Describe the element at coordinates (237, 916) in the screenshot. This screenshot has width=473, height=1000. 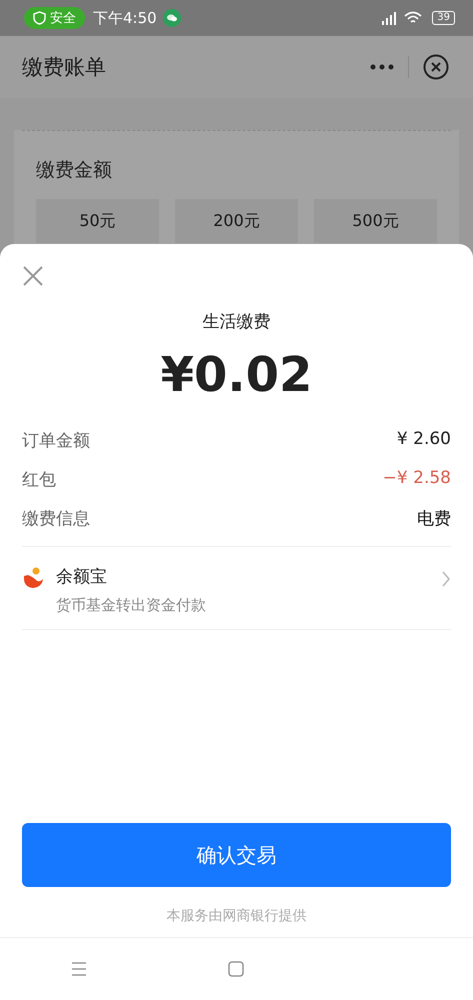
I see `provider-note: 本服务由网商银行提供` at that location.